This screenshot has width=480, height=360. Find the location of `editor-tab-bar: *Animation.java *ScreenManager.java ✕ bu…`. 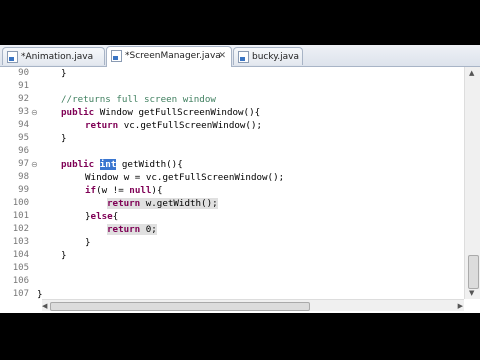

editor-tab-bar: *Animation.java *ScreenManager.java ✕ bu… is located at coordinates (240, 56).